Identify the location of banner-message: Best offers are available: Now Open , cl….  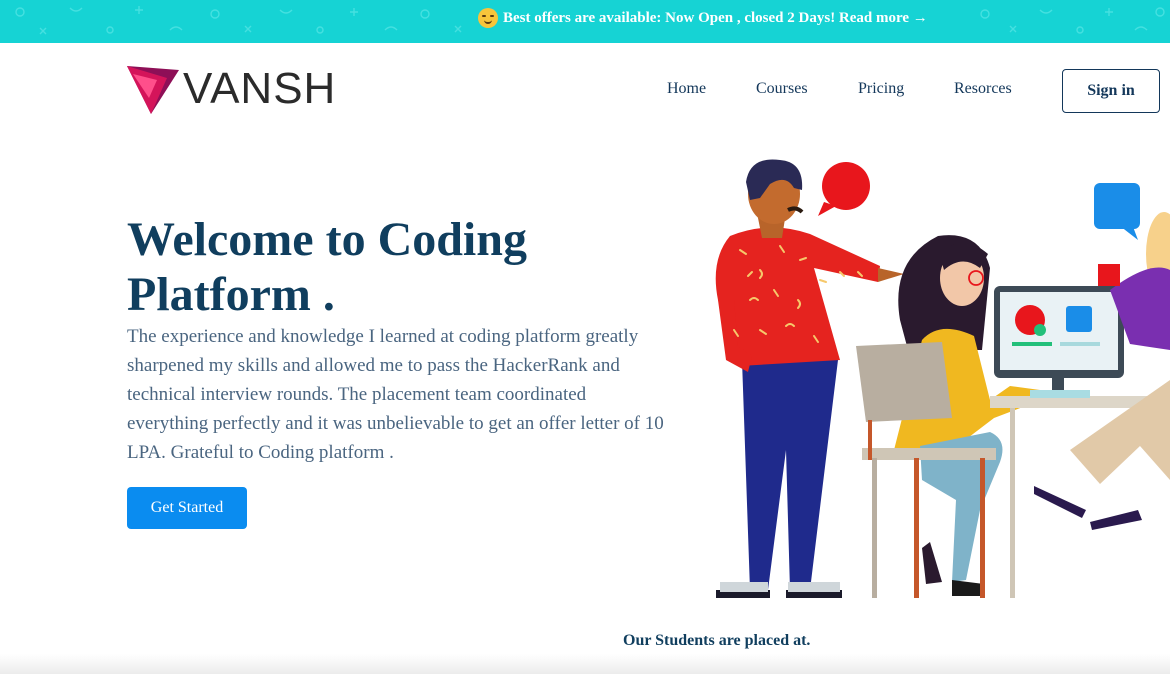
(715, 18).